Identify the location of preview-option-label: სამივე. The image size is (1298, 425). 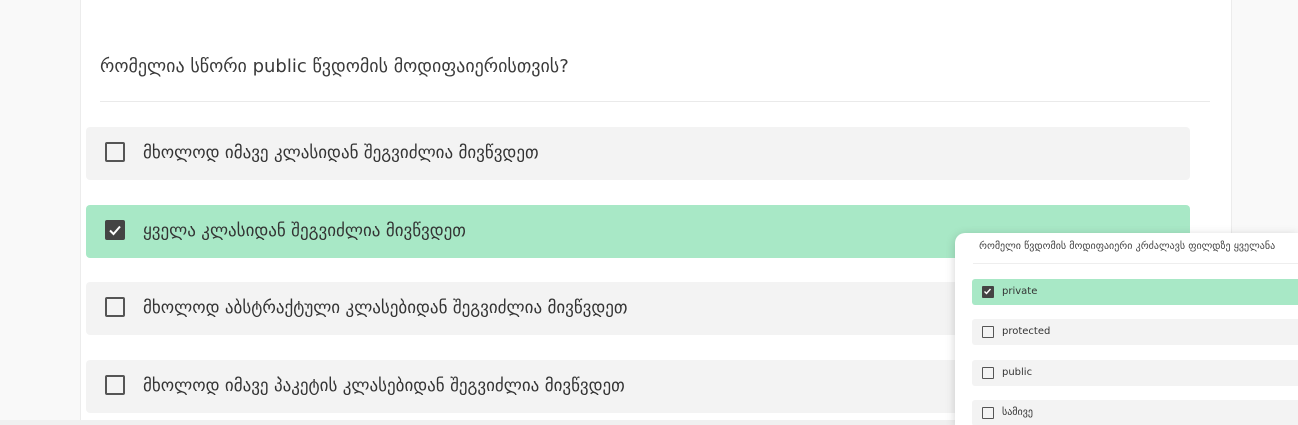
(1017, 412).